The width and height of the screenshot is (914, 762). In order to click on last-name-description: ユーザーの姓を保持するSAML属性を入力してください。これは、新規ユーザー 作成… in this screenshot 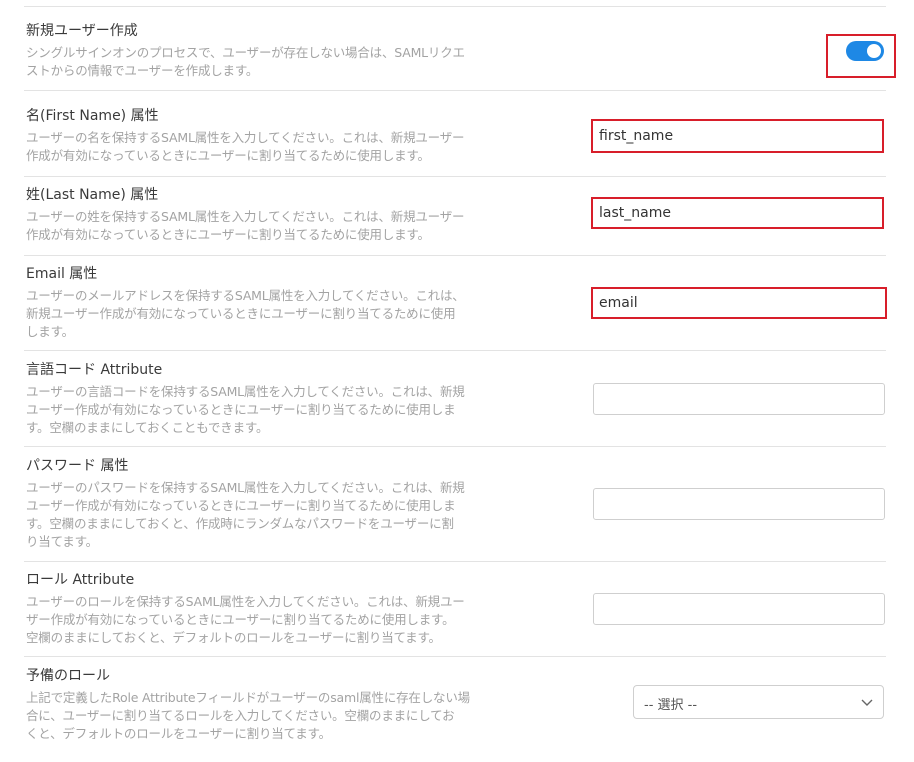, I will do `click(276, 226)`.